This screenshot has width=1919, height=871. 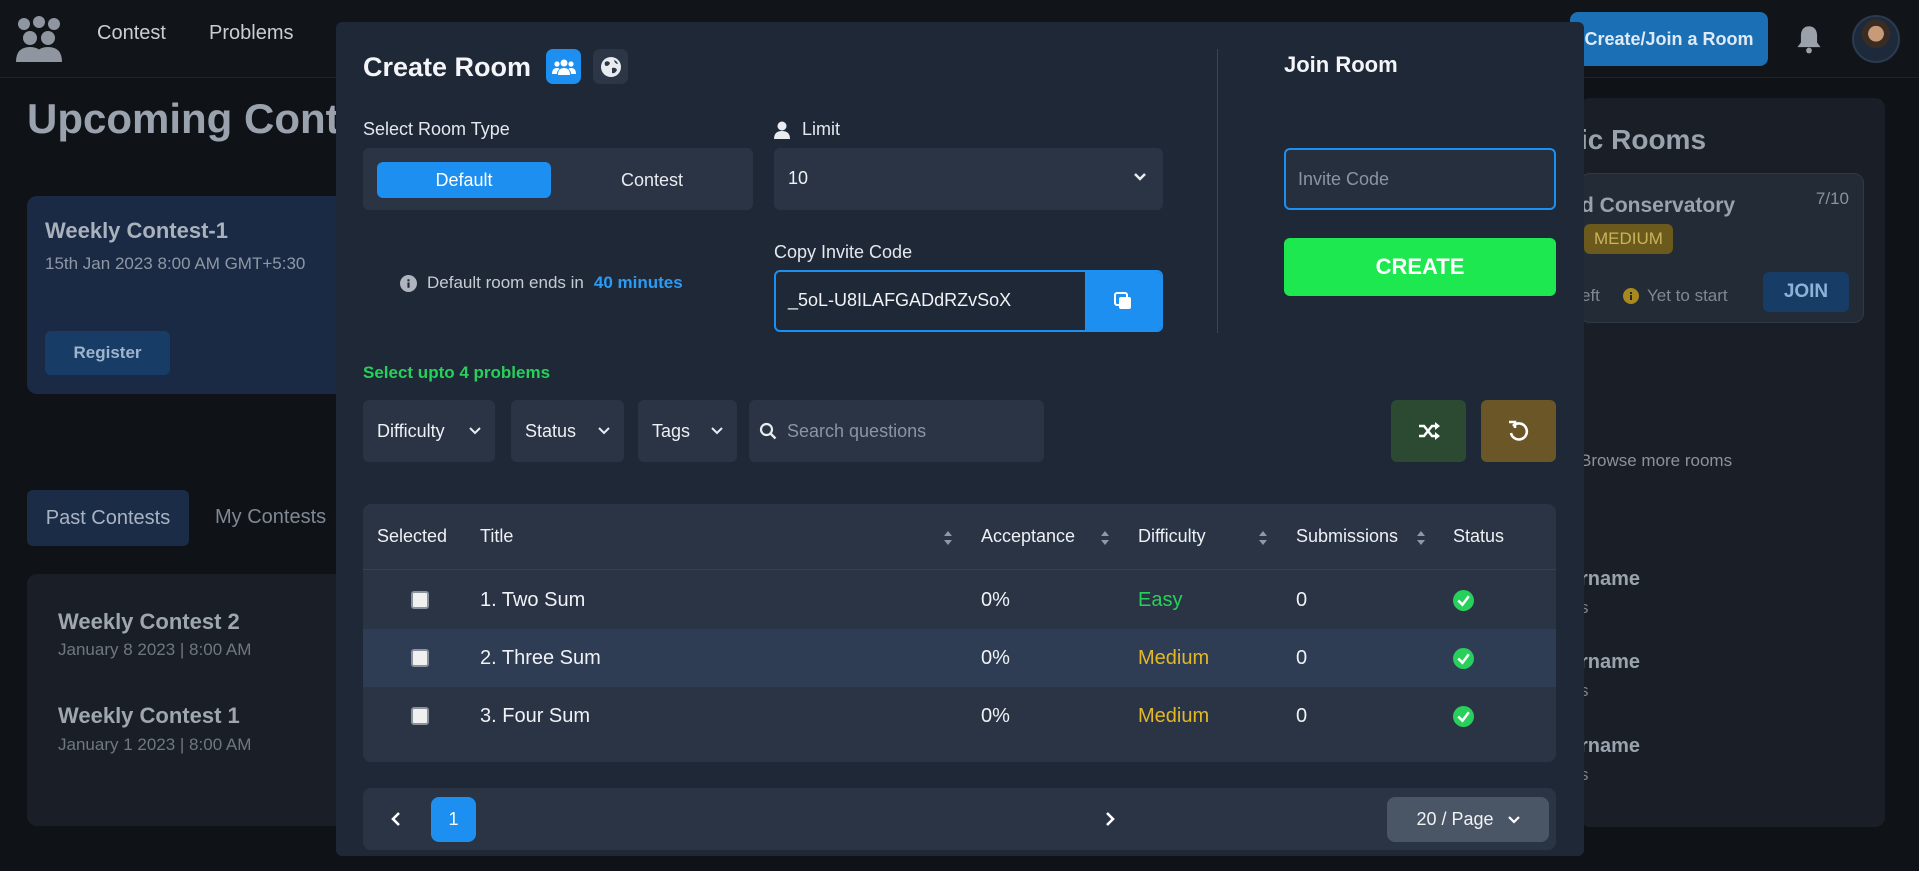 What do you see at coordinates (464, 180) in the screenshot?
I see `room-type-default-option: Default` at bounding box center [464, 180].